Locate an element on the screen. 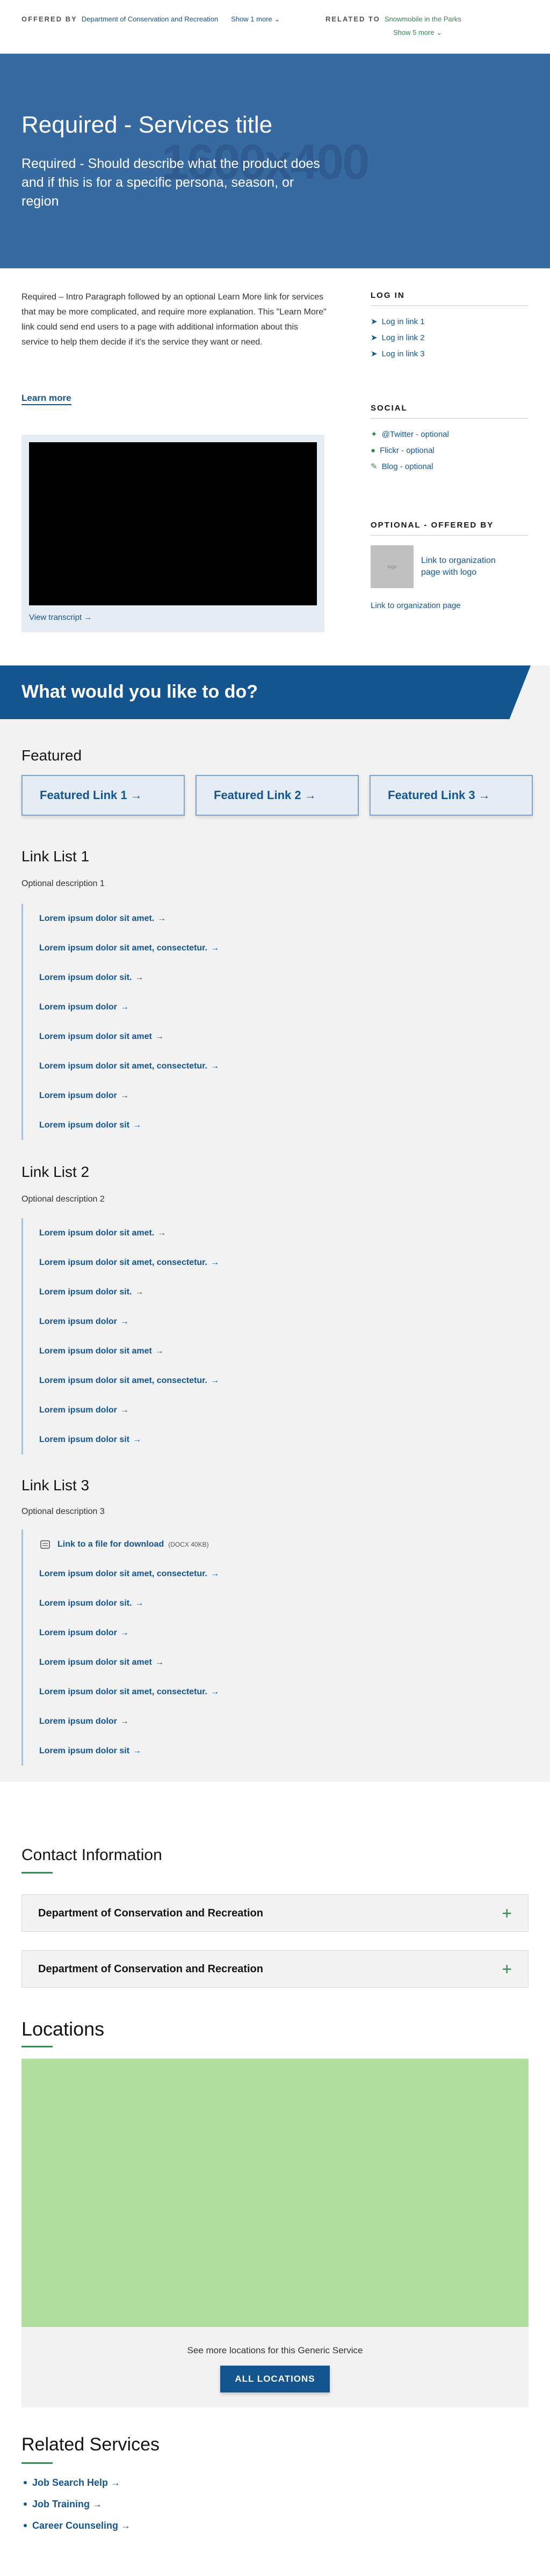 Image resolution: width=550 pixels, height=2576 pixels. offered-show-more: Show 1 more ⌄ is located at coordinates (255, 19).